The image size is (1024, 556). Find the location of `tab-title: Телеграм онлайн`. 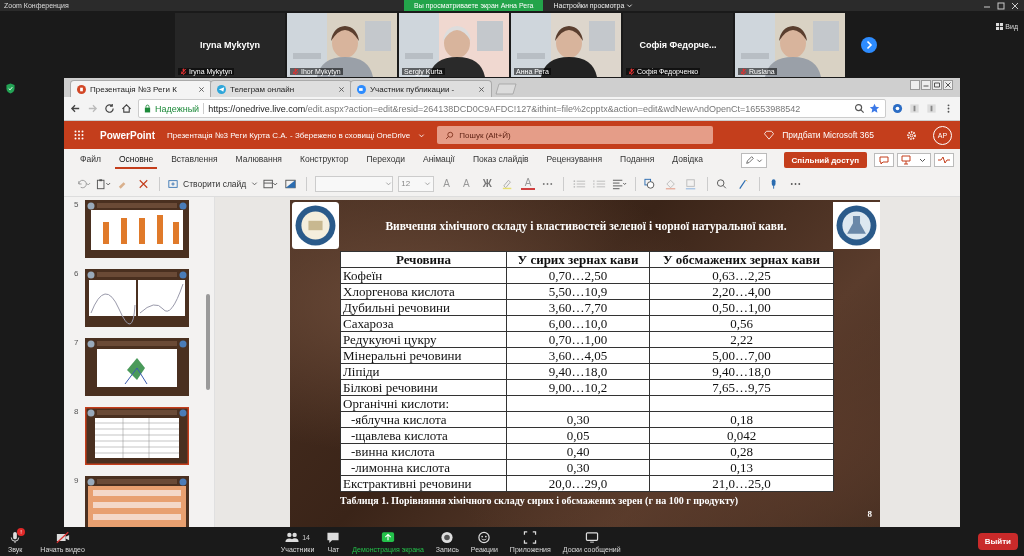

tab-title: Телеграм онлайн is located at coordinates (263, 89).